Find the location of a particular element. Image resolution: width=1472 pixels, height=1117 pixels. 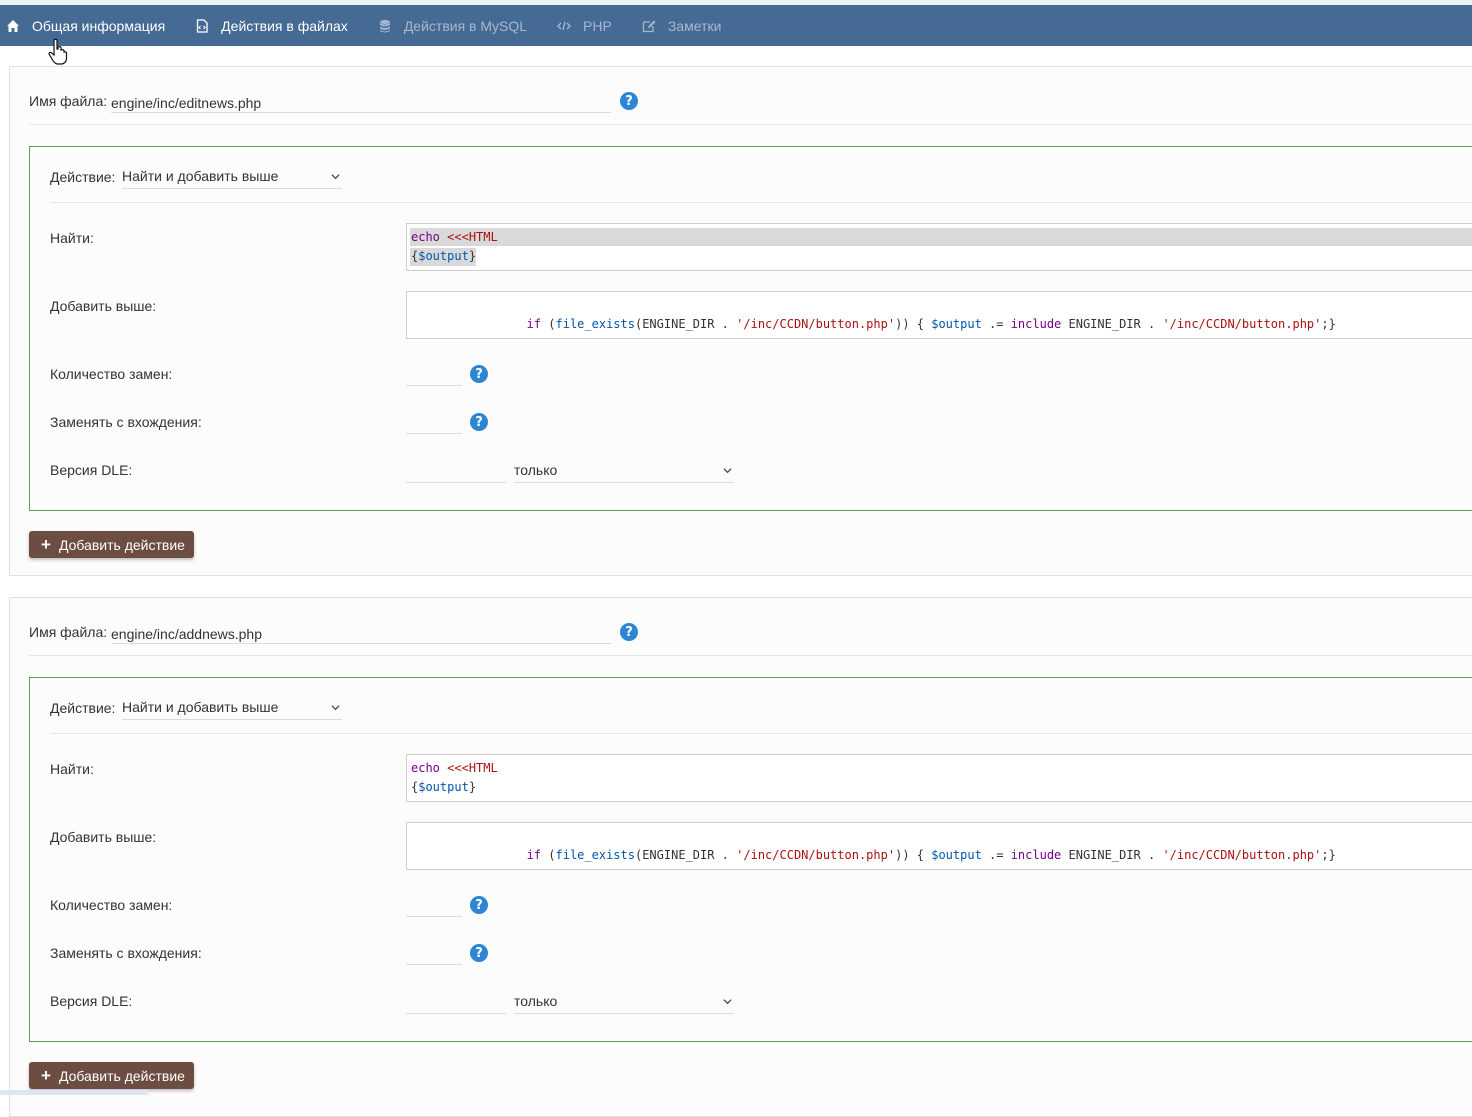

database-icon is located at coordinates (384, 25).